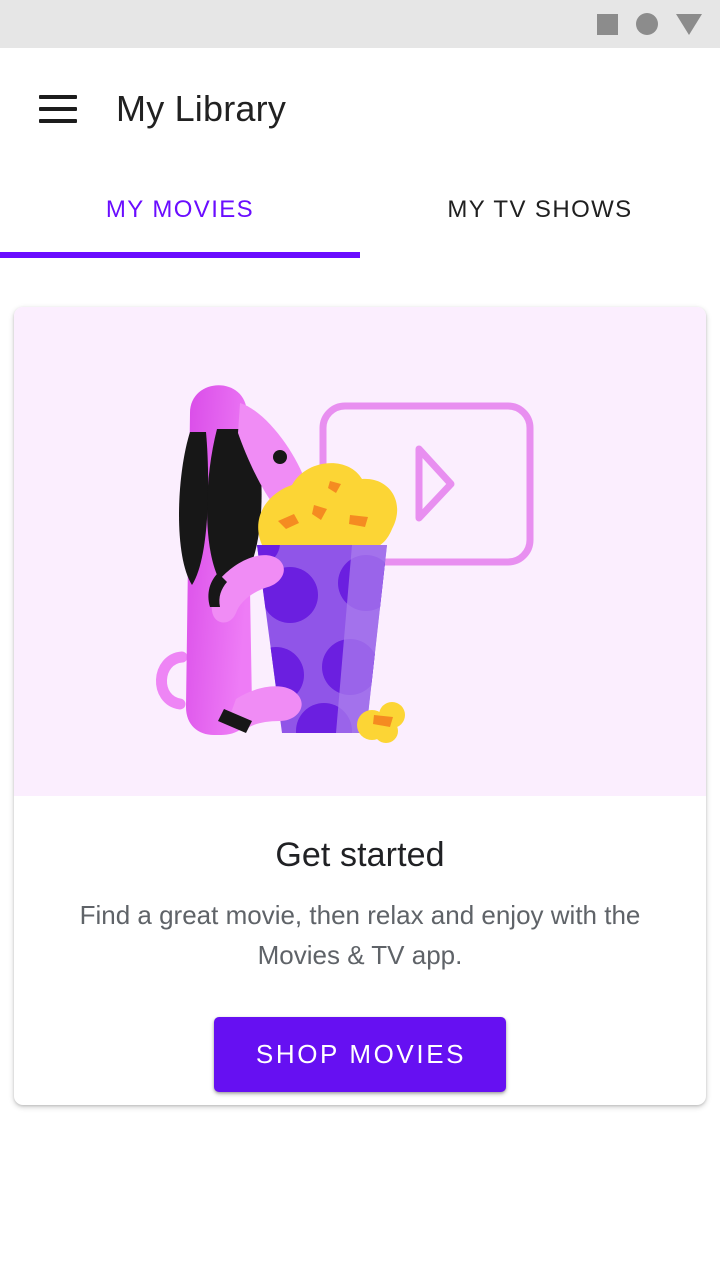 The image size is (720, 1280). I want to click on square-icon, so click(607, 24).